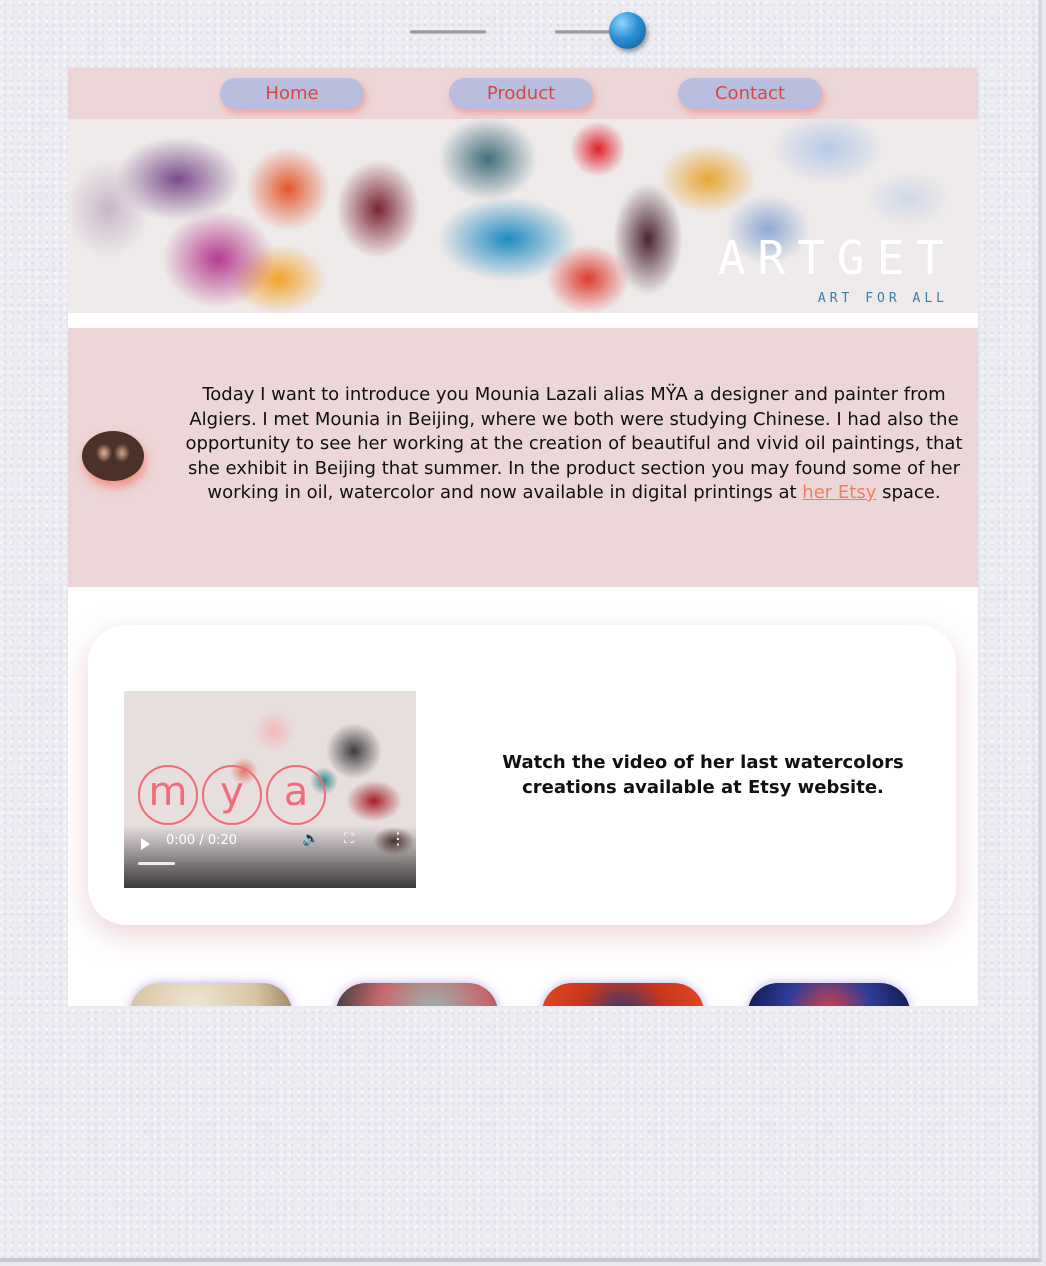 Image resolution: width=1046 pixels, height=1266 pixels. I want to click on logo-letter: a, so click(296, 795).